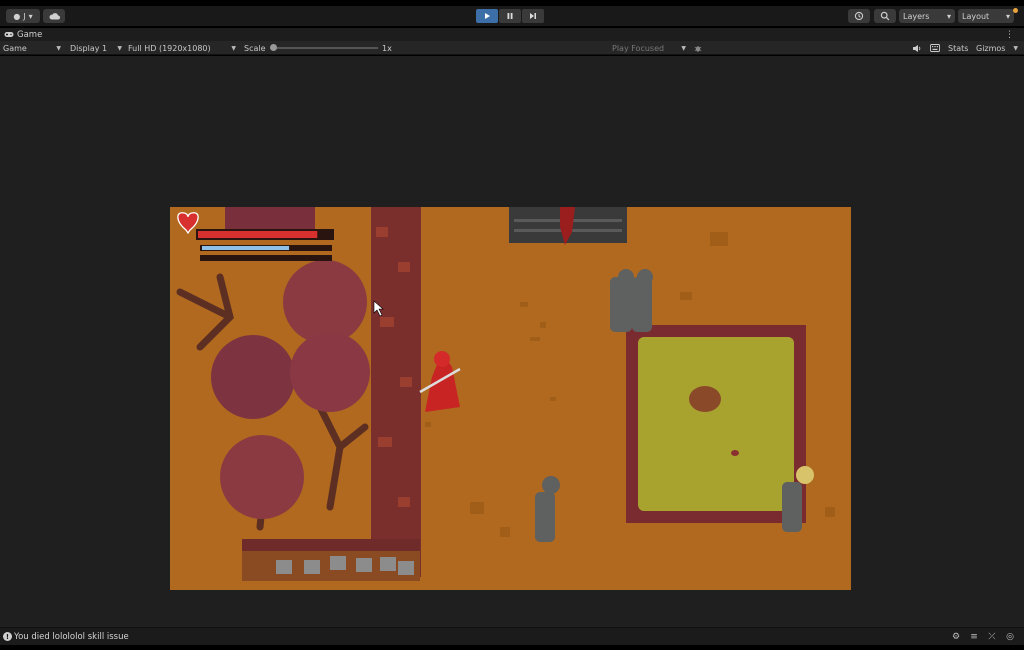 Image resolution: width=1024 pixels, height=650 pixels. I want to click on pause-icon, so click(510, 16).